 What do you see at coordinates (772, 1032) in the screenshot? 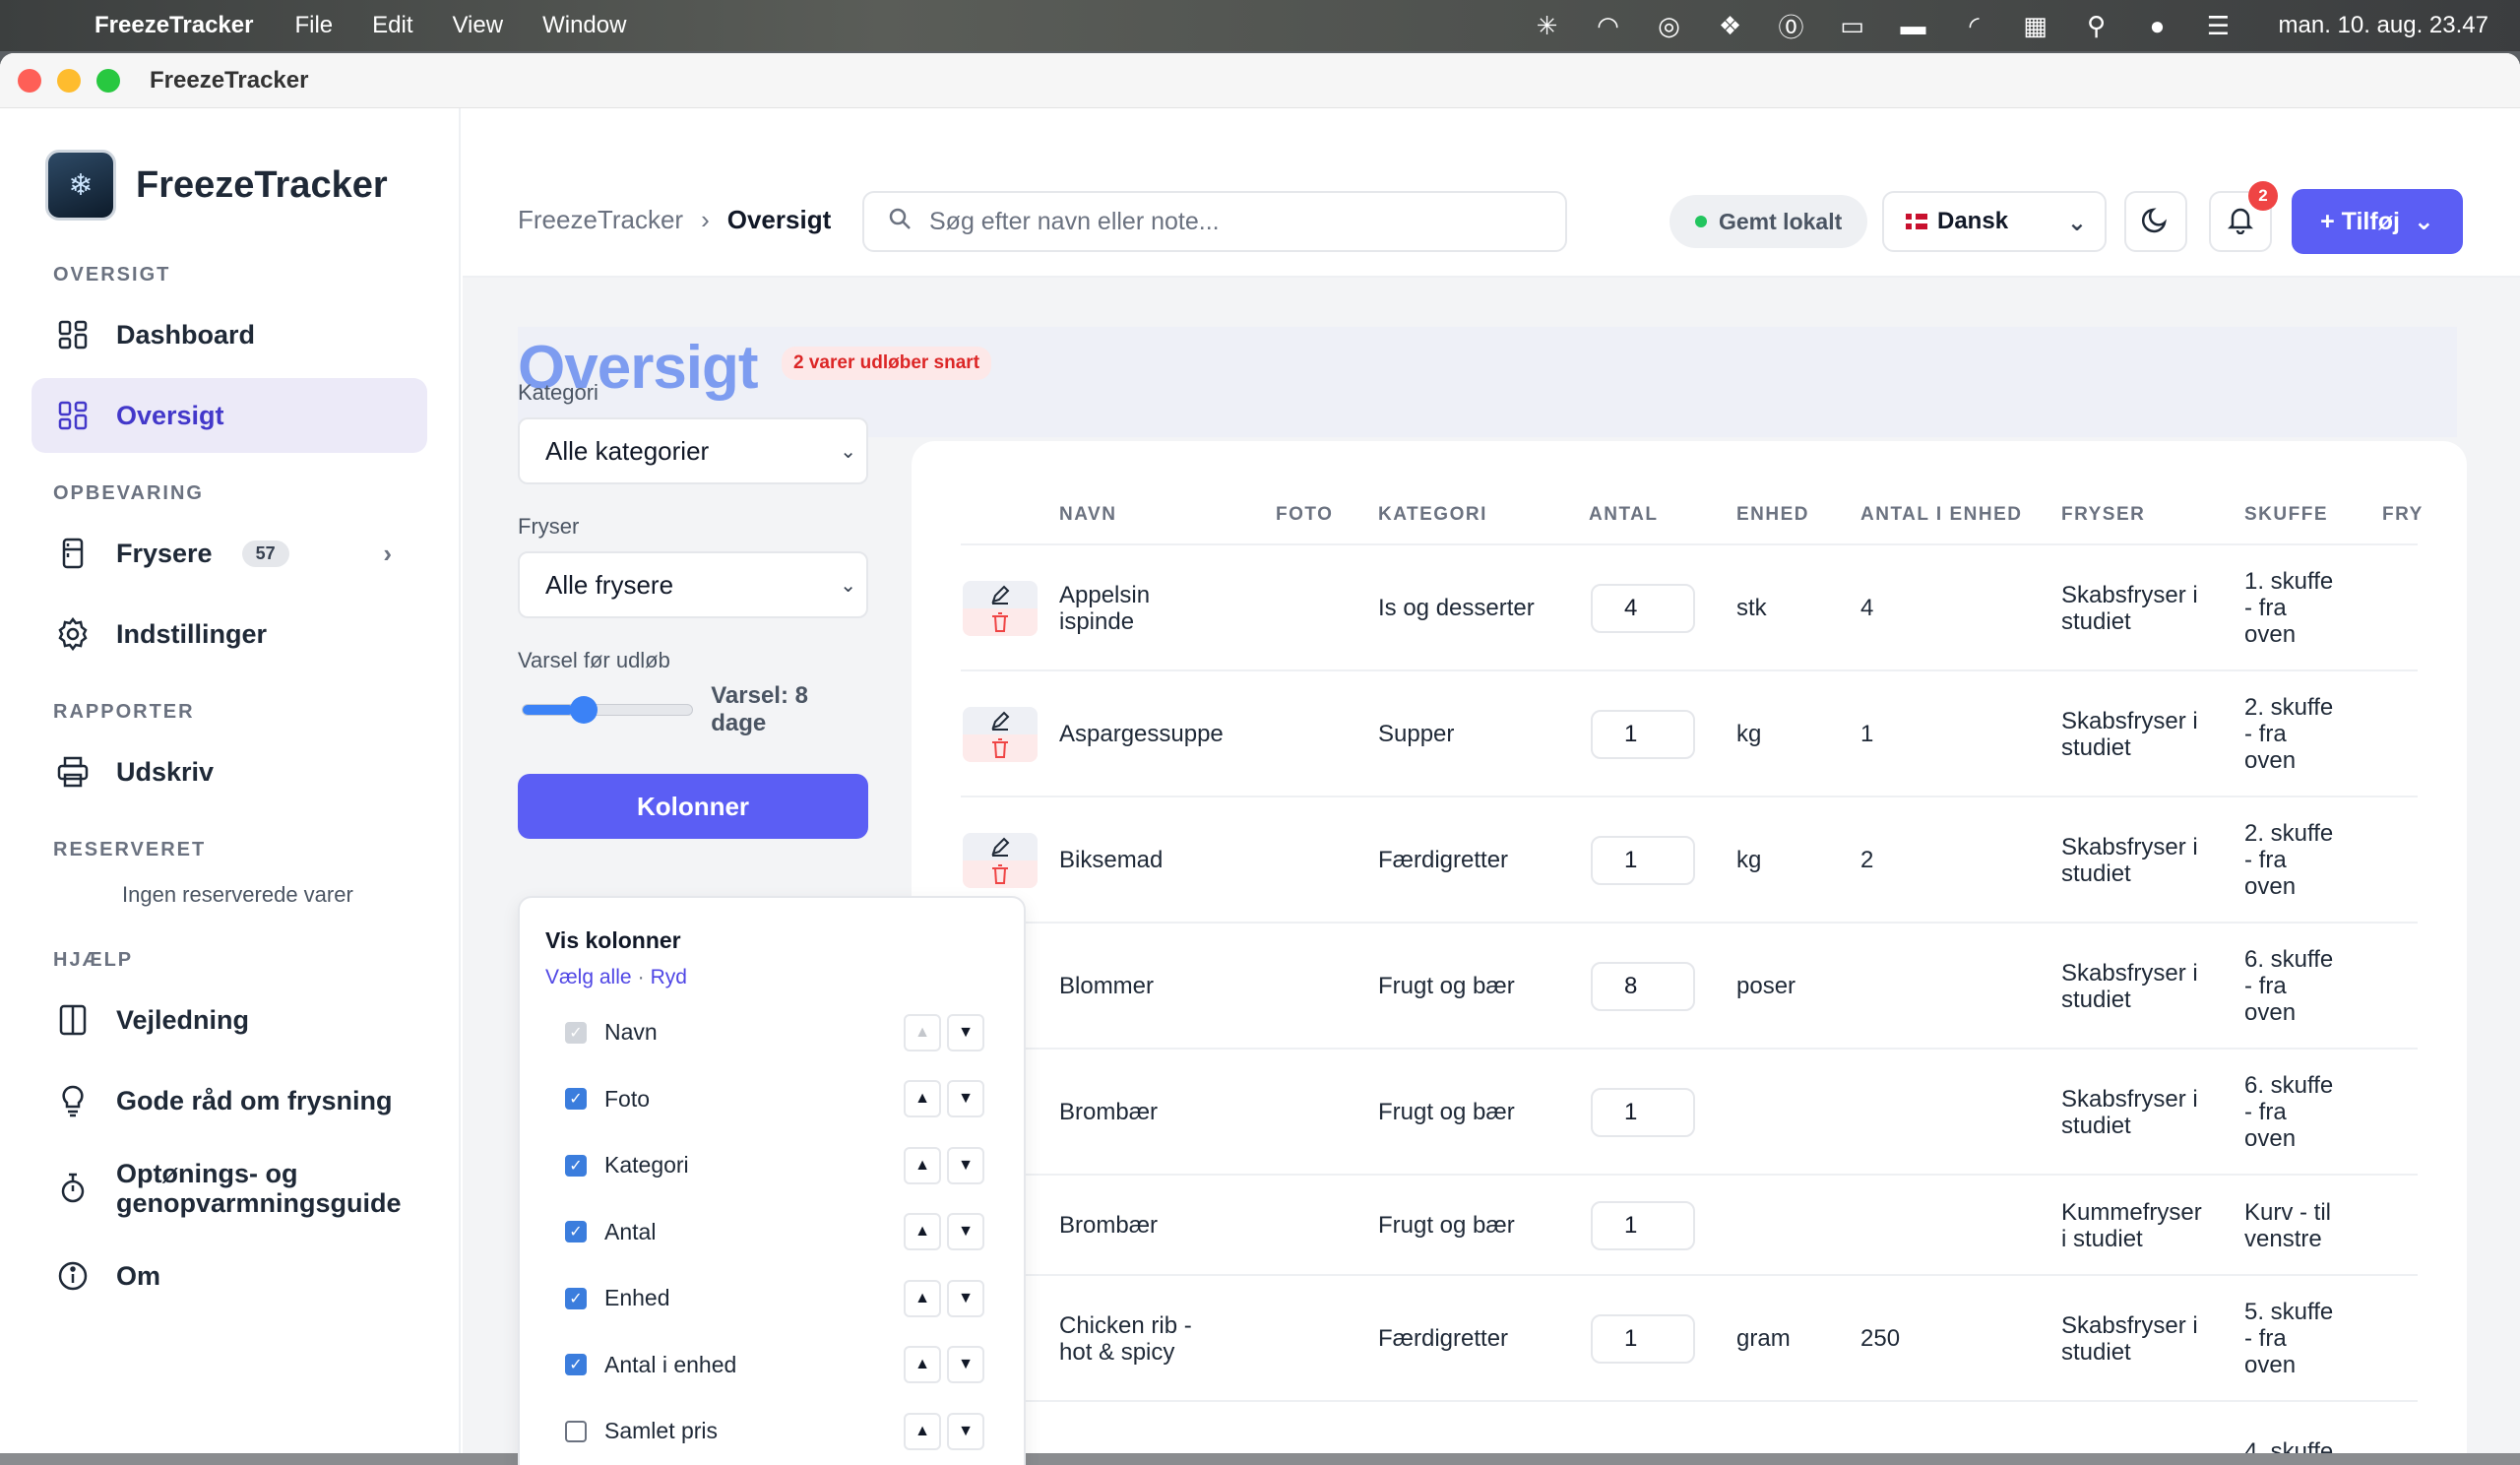
I see `column-toggle-row: ✓ Navn ▲ ▼` at bounding box center [772, 1032].